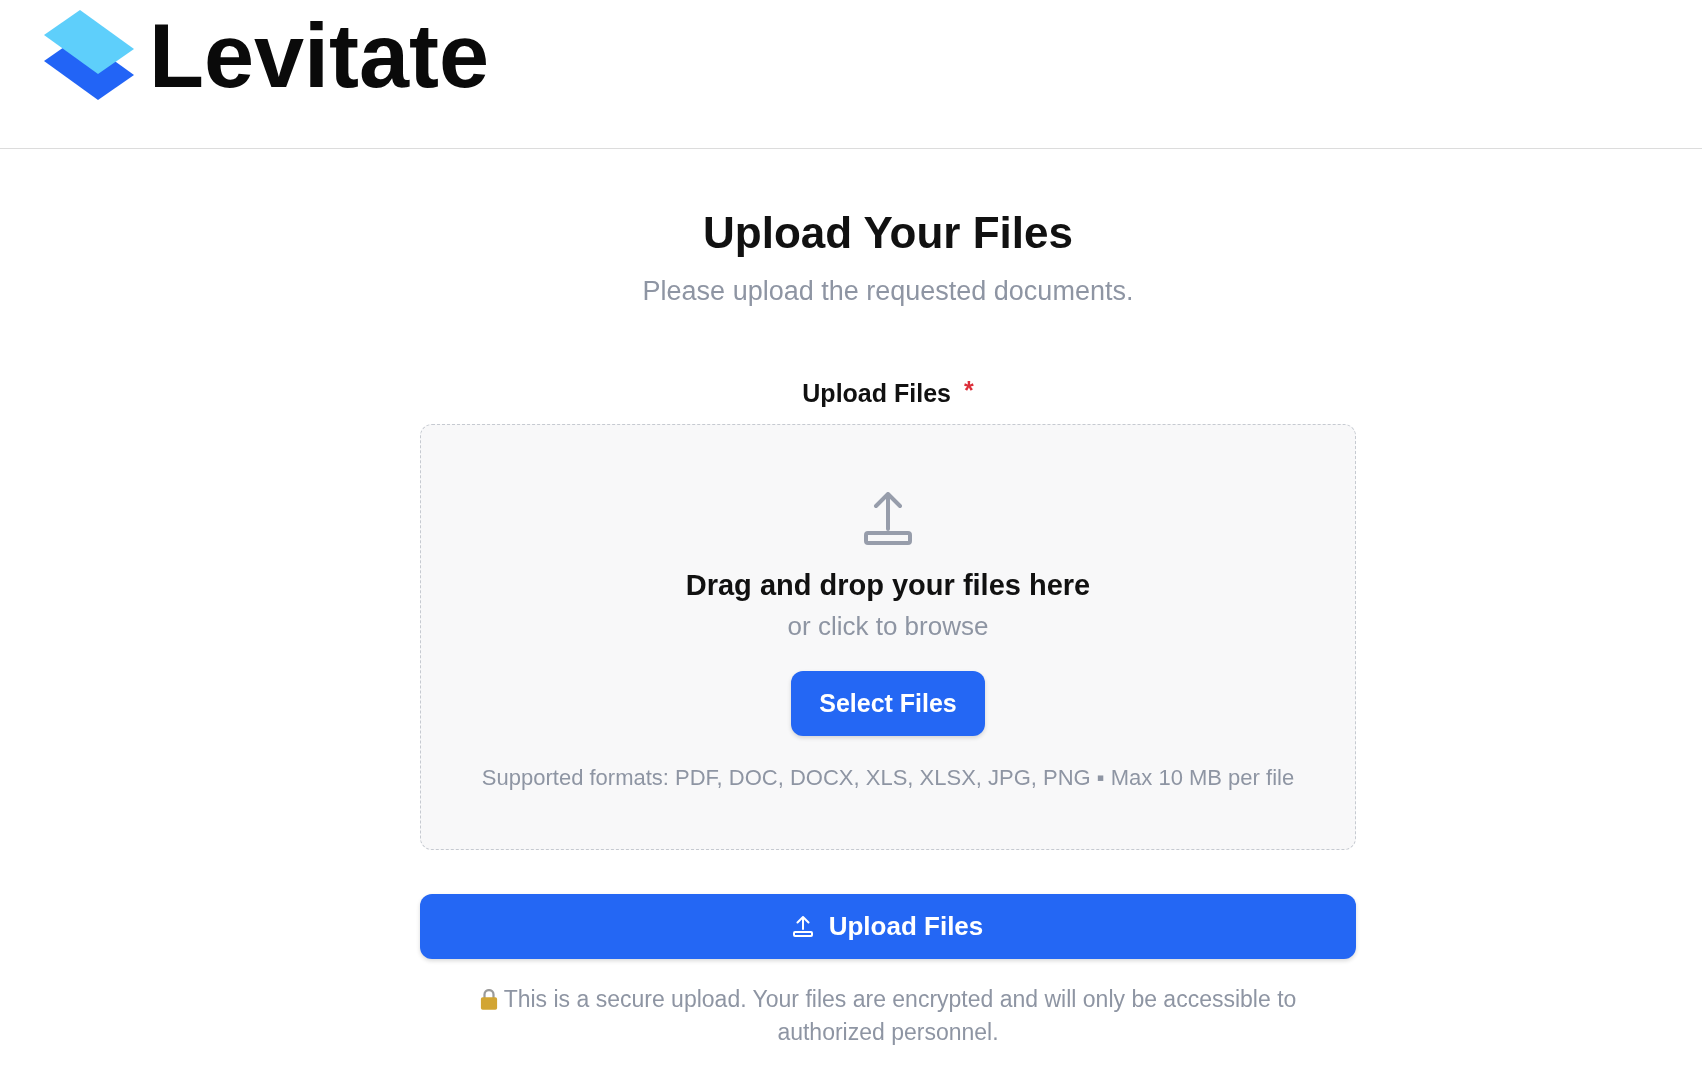 The image size is (1702, 1092). What do you see at coordinates (968, 390) in the screenshot?
I see `required-asterisk: *` at bounding box center [968, 390].